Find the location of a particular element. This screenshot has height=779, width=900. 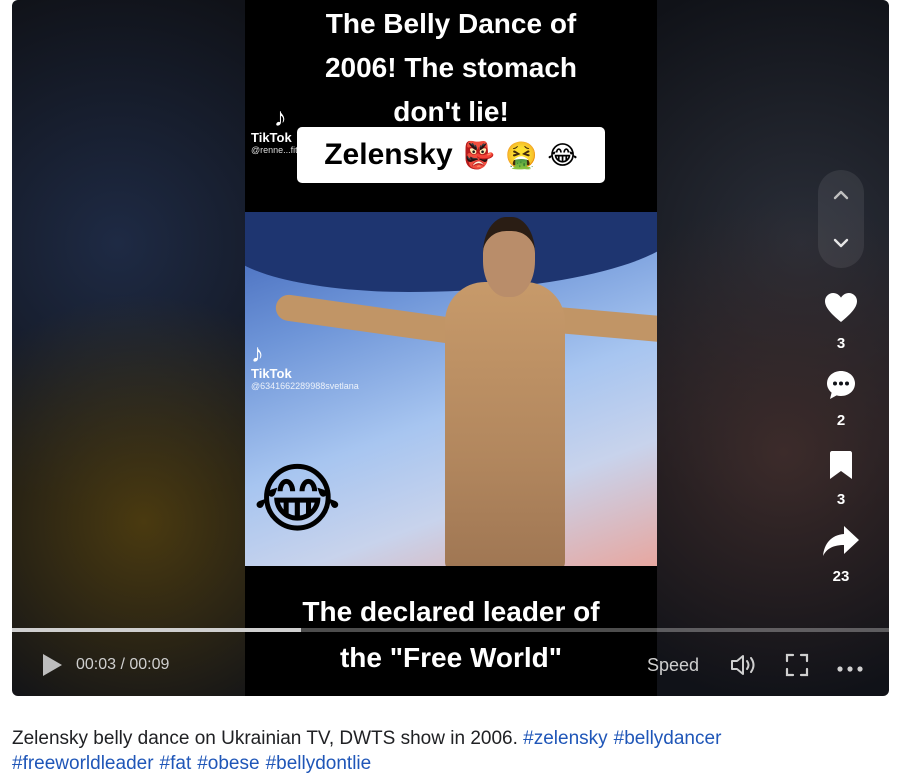

dancer is located at coordinates (505, 424).